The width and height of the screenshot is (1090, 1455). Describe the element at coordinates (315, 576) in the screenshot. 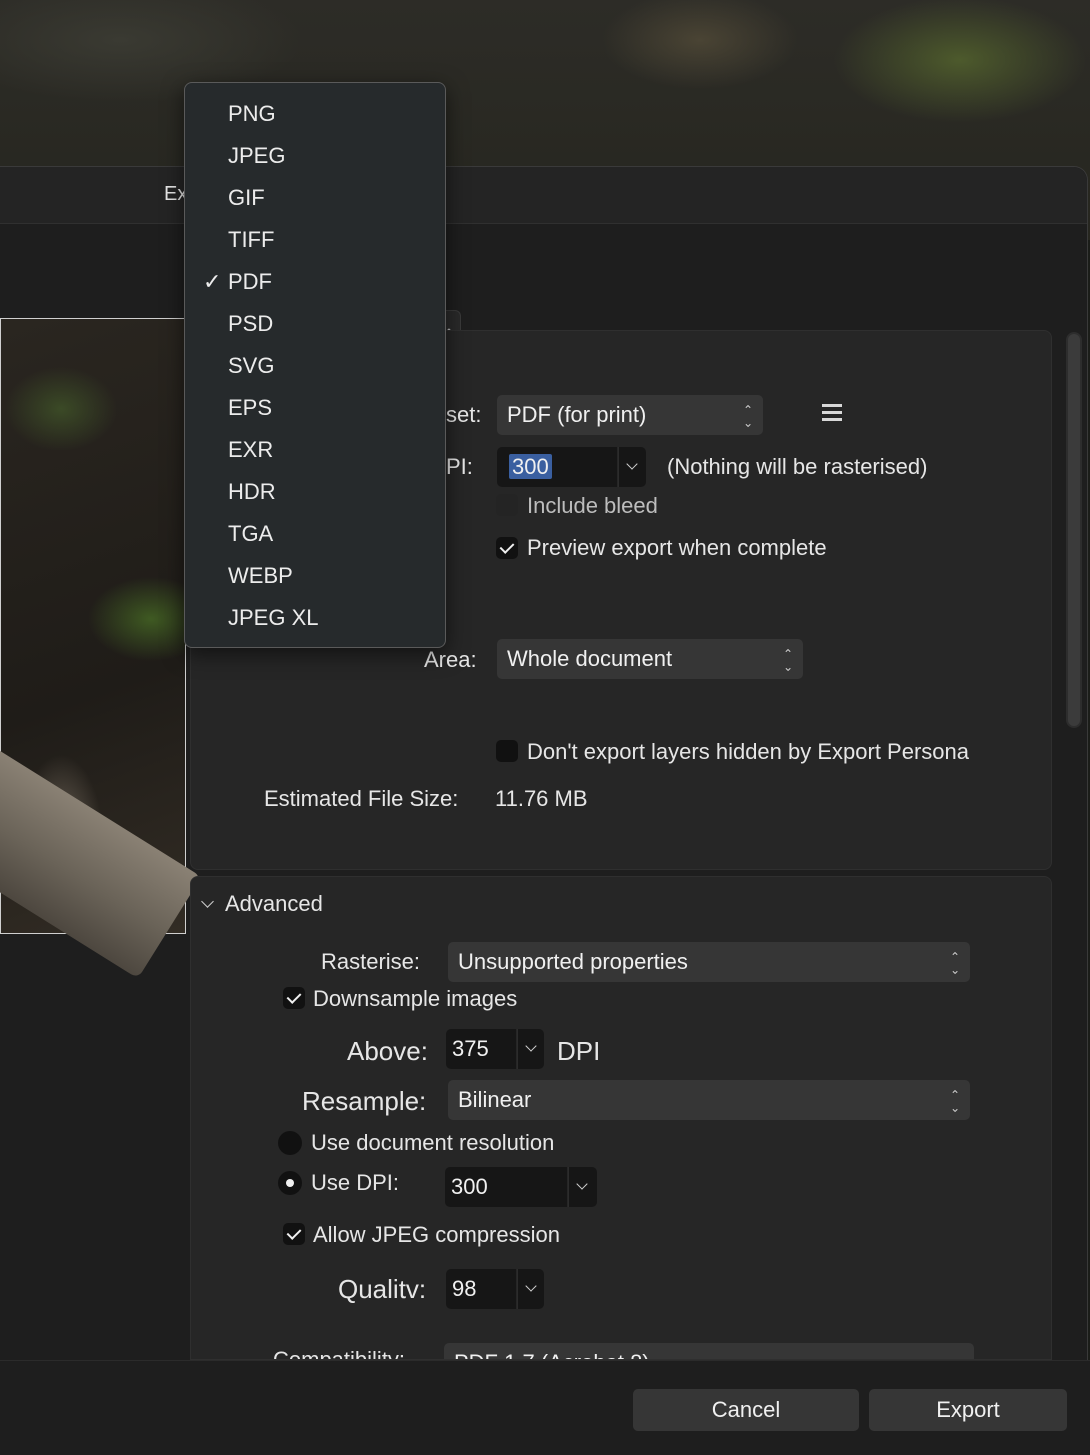

I see `format-menu-item-webp: WEBP` at that location.